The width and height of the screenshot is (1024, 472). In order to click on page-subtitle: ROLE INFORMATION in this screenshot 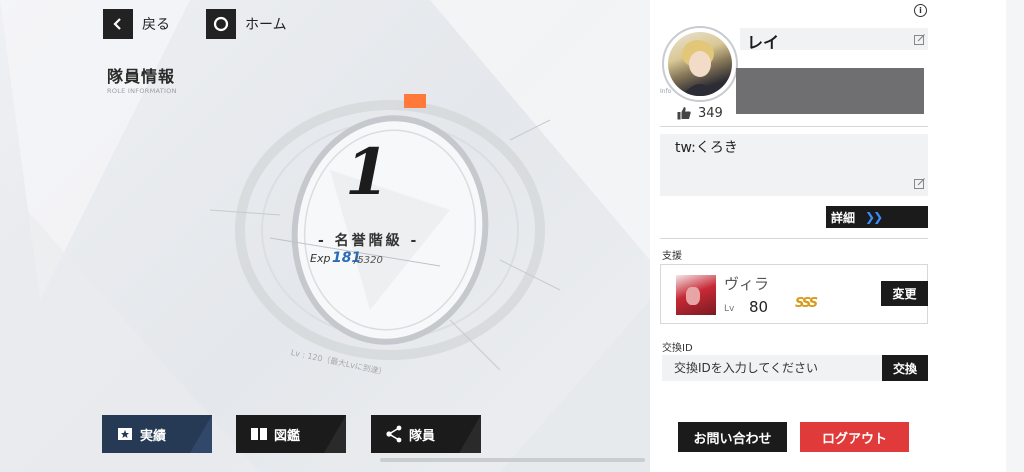, I will do `click(142, 91)`.